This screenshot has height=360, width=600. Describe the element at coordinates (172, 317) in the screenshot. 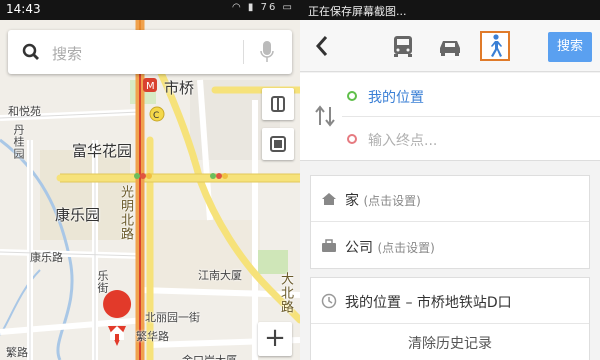

I see `map-label-beili: 北丽园一街` at that location.